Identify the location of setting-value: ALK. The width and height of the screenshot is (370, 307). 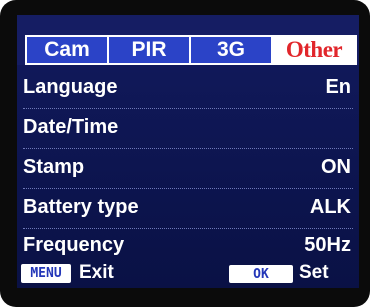
(330, 207).